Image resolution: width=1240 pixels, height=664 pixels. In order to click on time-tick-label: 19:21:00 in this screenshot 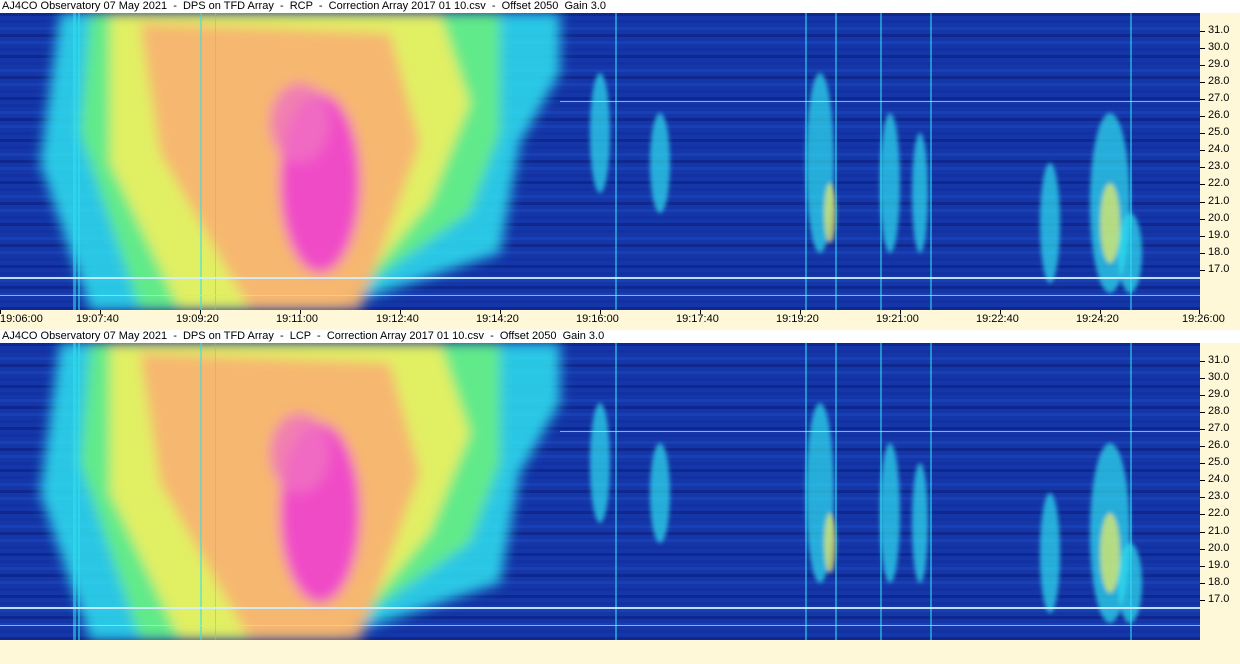, I will do `click(897, 319)`.